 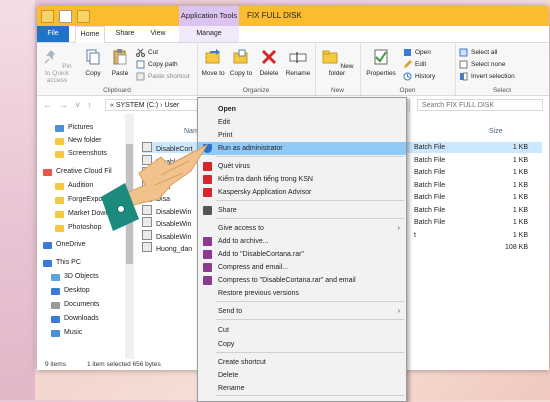 What do you see at coordinates (415, 235) in the screenshot?
I see `file-type: t` at bounding box center [415, 235].